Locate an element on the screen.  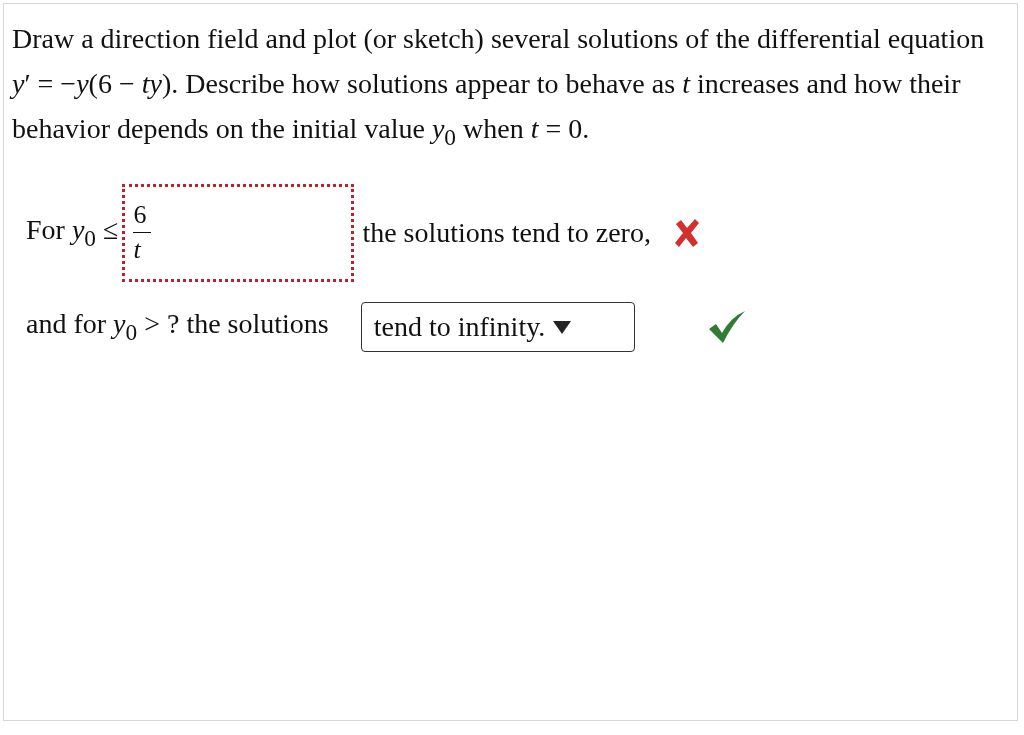
answer-suffix: the solutions tend to zero, is located at coordinates (506, 232).